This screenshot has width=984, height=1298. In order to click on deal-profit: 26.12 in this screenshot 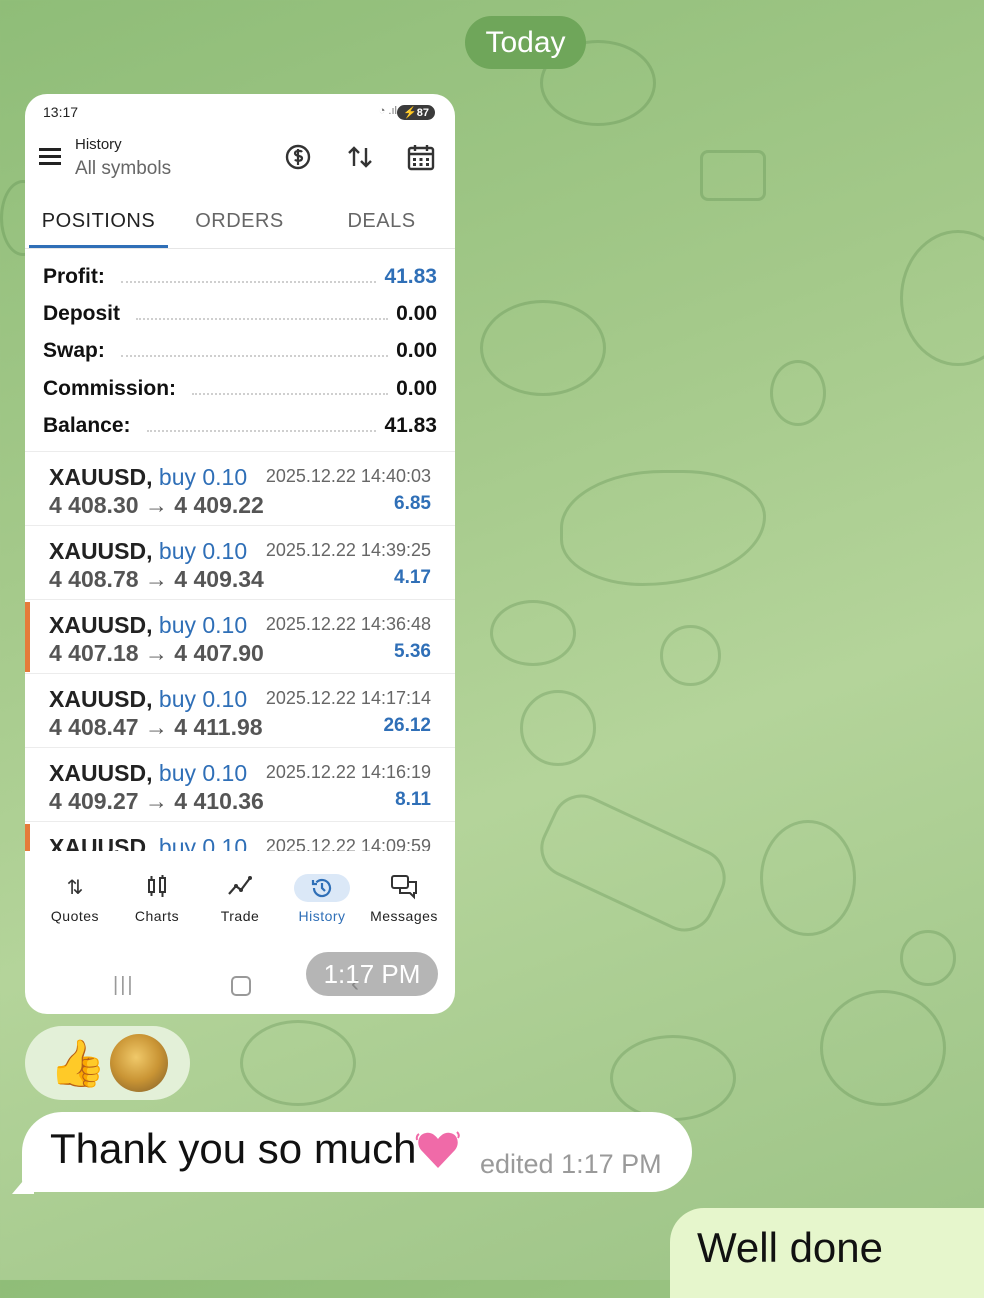, I will do `click(407, 725)`.